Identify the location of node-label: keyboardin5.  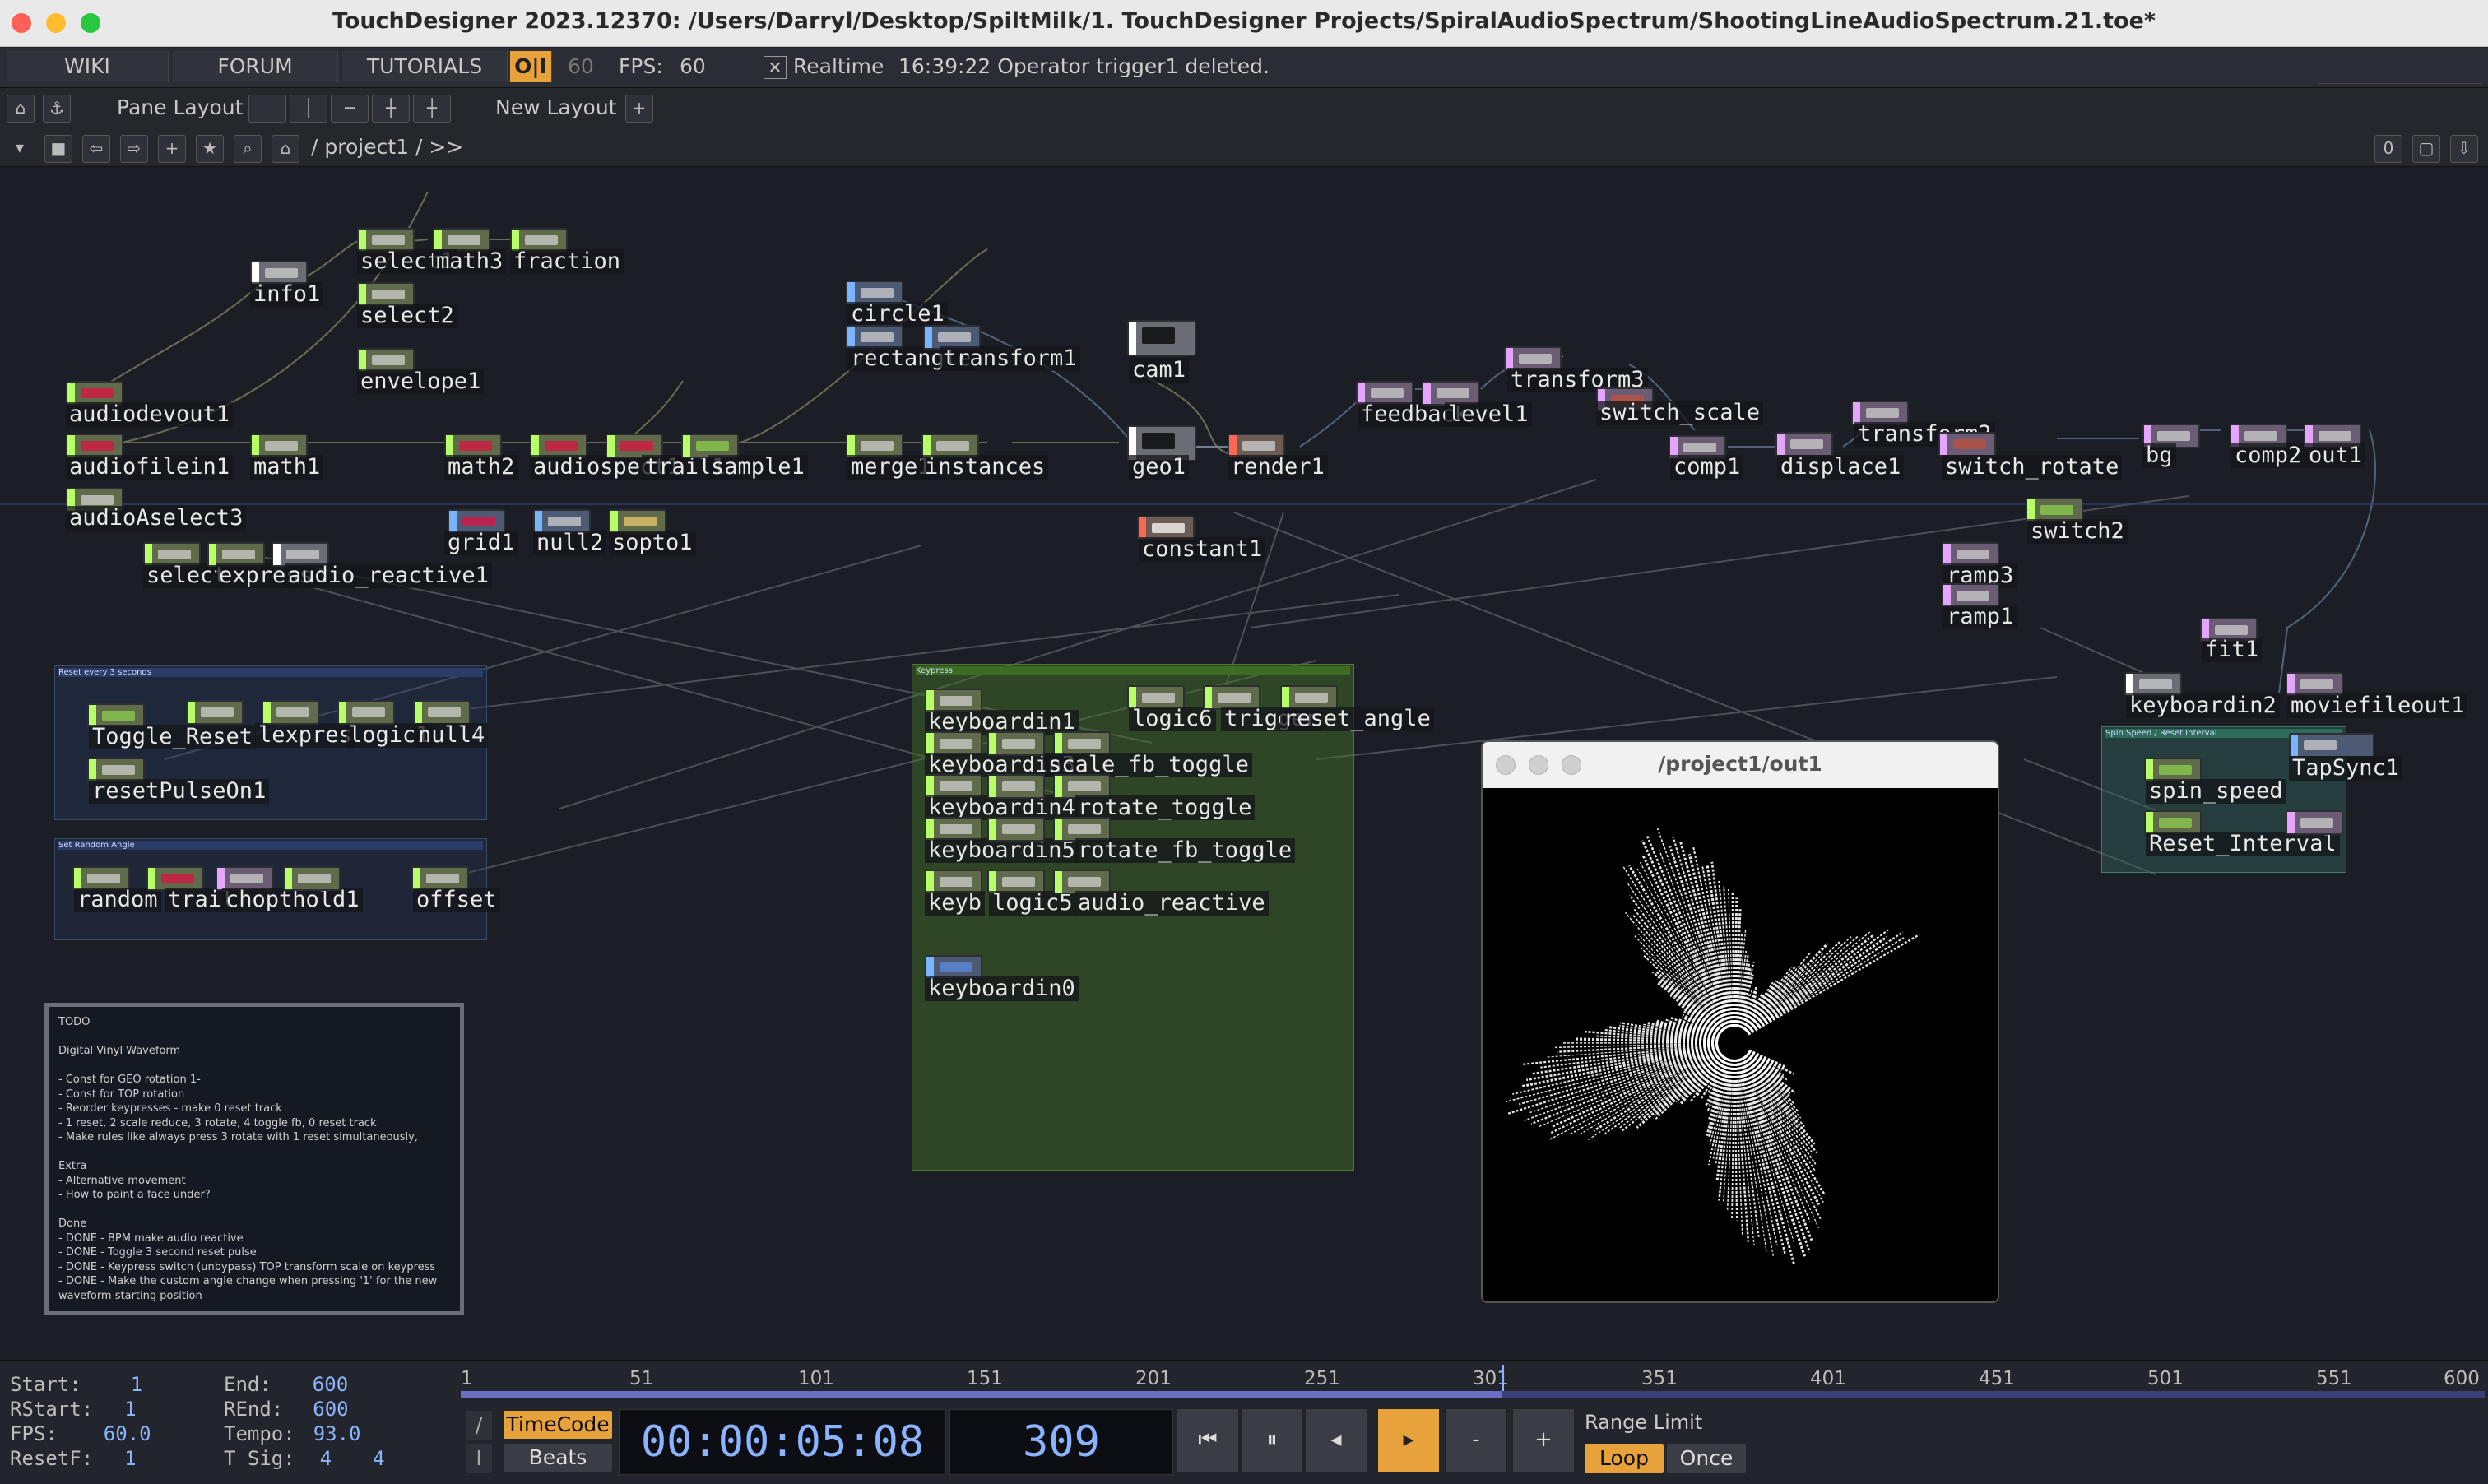
(1002, 850).